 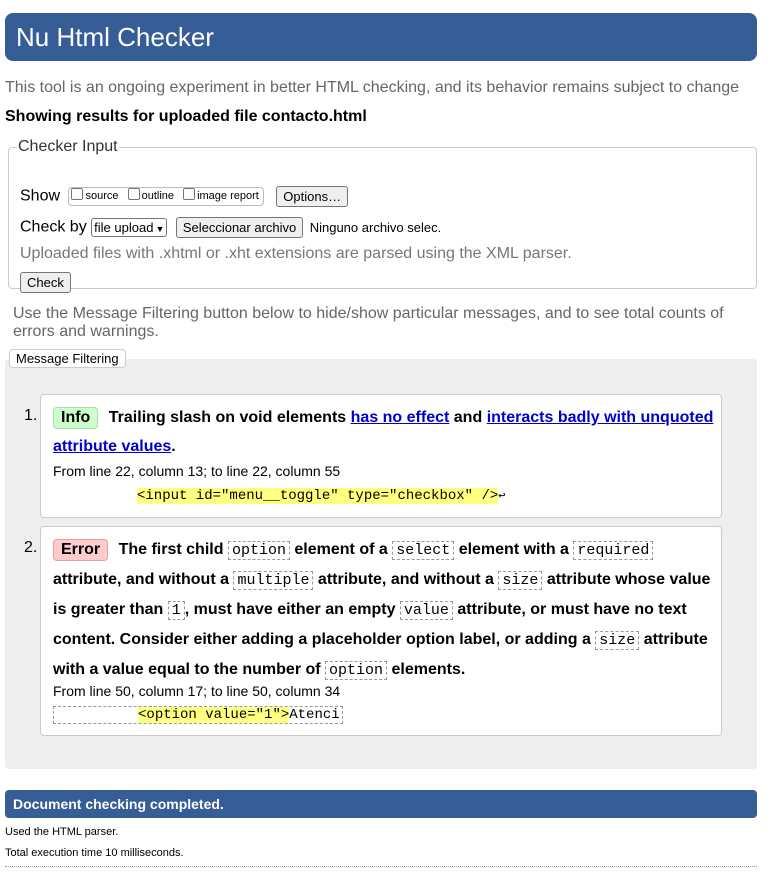 What do you see at coordinates (613, 550) in the screenshot?
I see `code-required: required` at bounding box center [613, 550].